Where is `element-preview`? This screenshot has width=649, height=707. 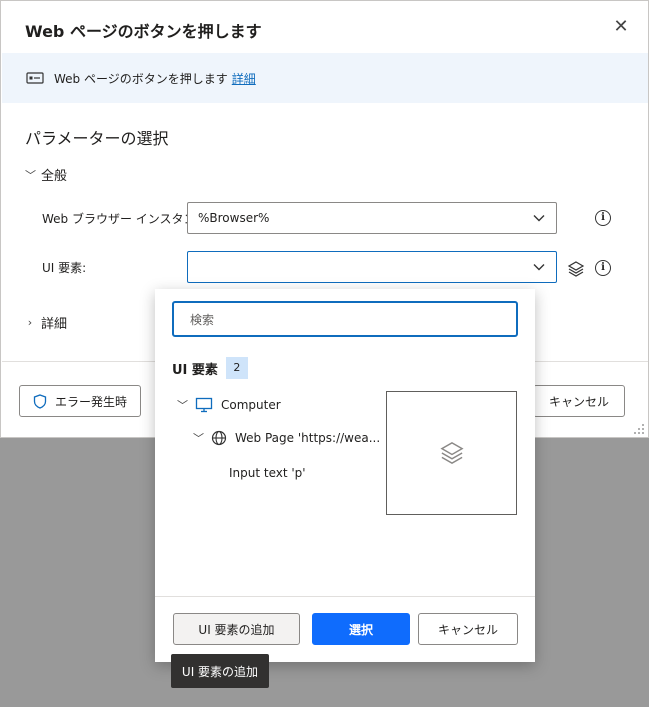
element-preview is located at coordinates (451, 453).